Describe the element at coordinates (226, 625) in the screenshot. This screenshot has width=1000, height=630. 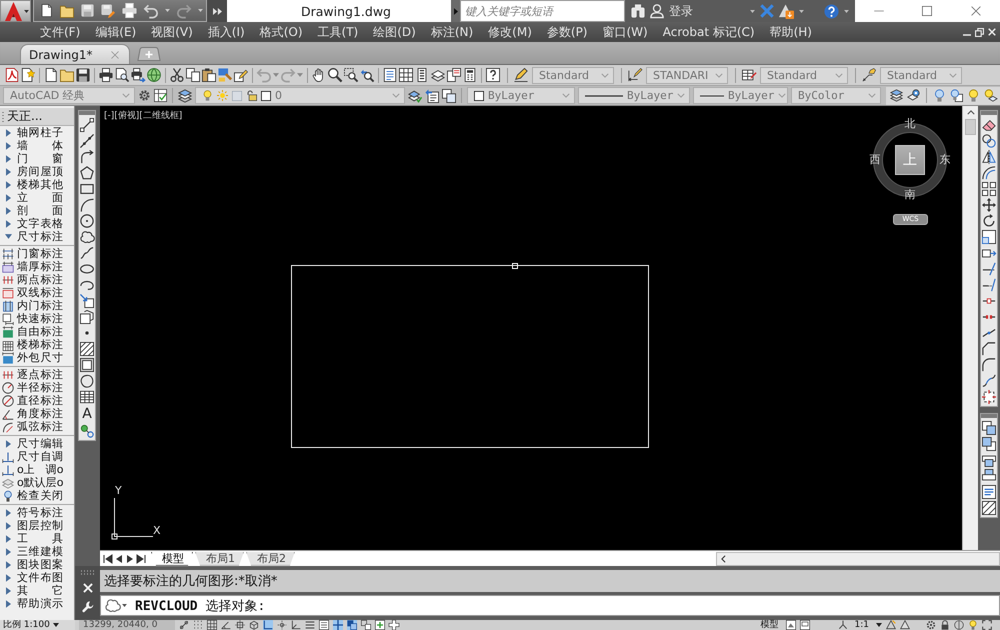
I see `polar-angle-icon` at that location.